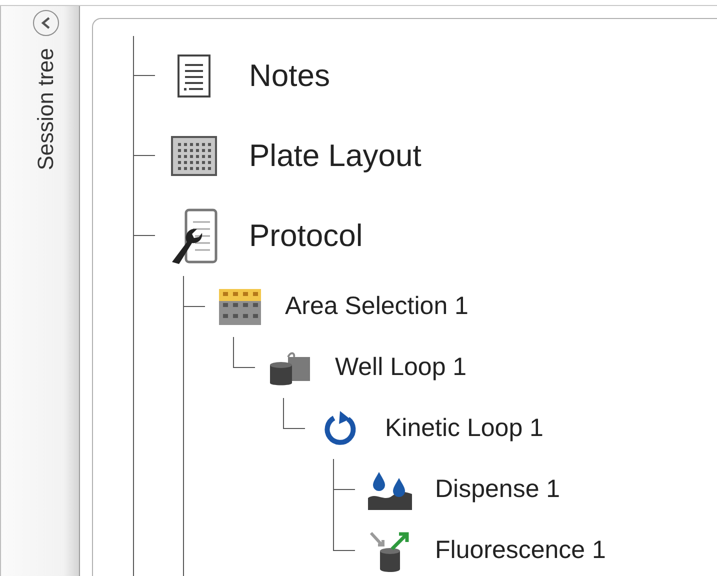 This screenshot has width=717, height=576. Describe the element at coordinates (194, 236) in the screenshot. I see `document-wrench-icon` at that location.